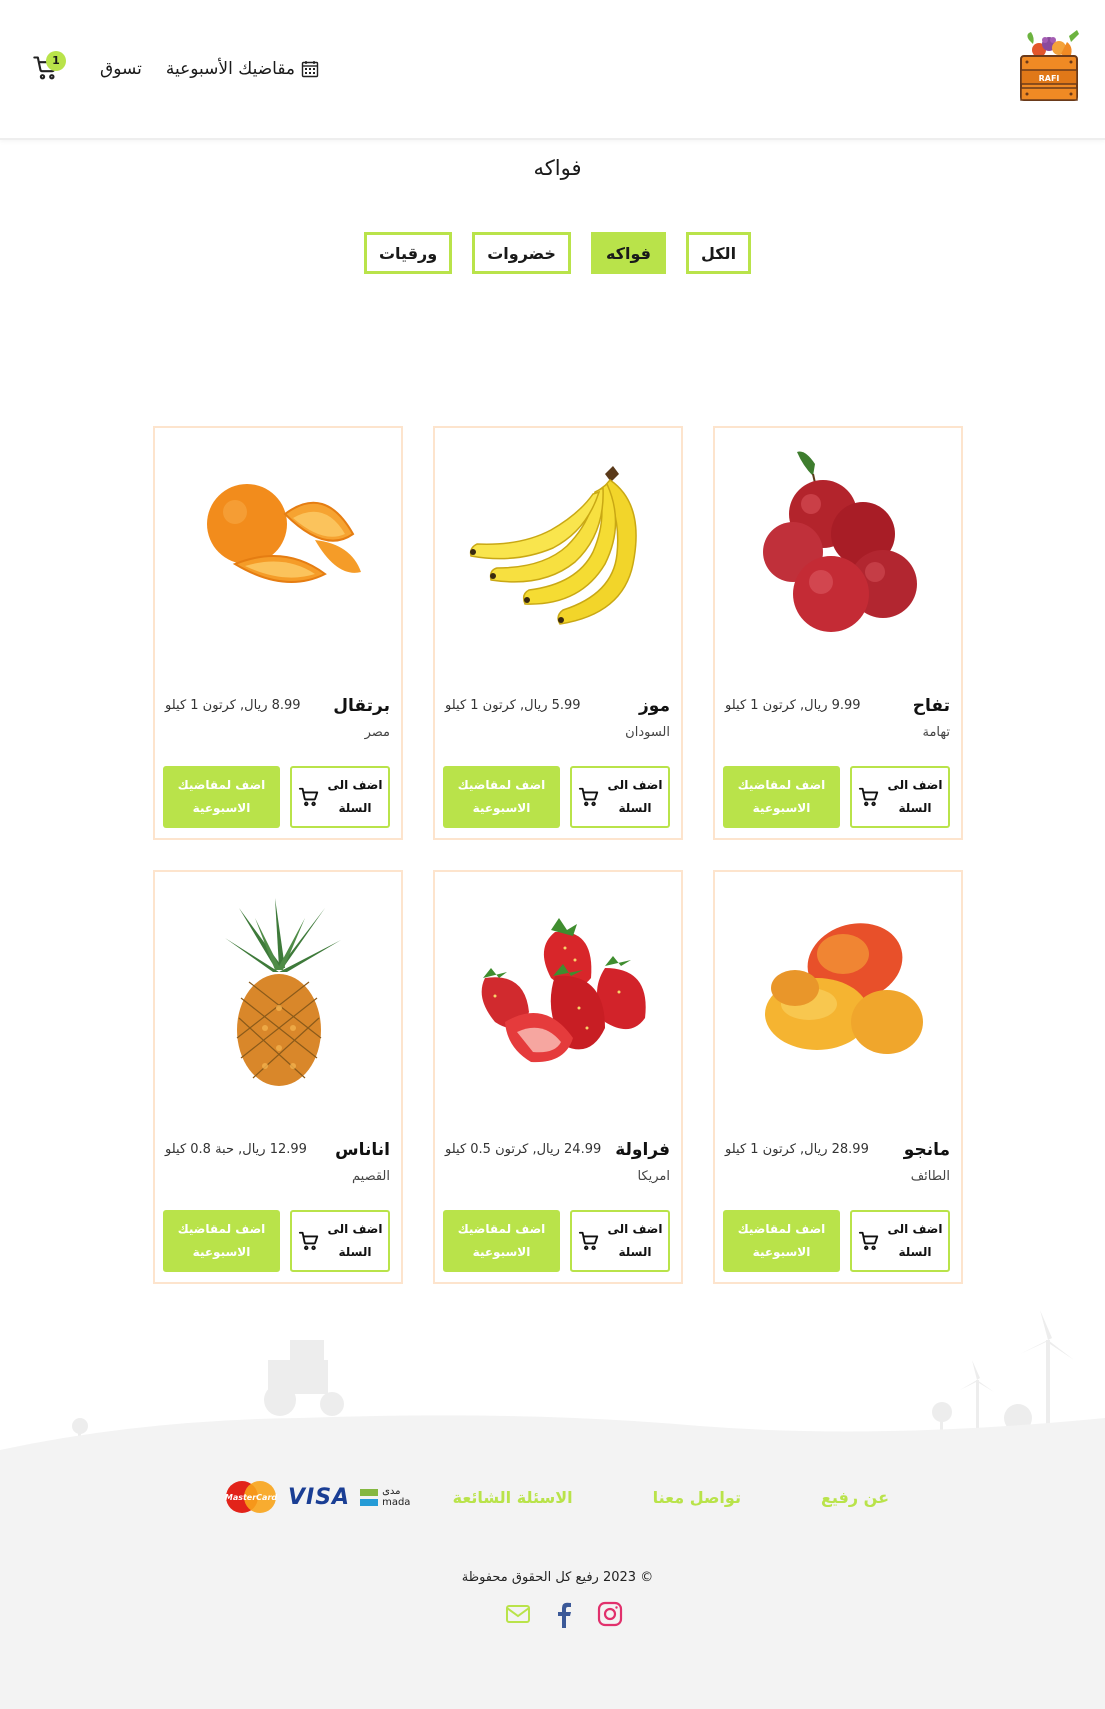  Describe the element at coordinates (647, 732) in the screenshot. I see `product-origin: السودان` at that location.